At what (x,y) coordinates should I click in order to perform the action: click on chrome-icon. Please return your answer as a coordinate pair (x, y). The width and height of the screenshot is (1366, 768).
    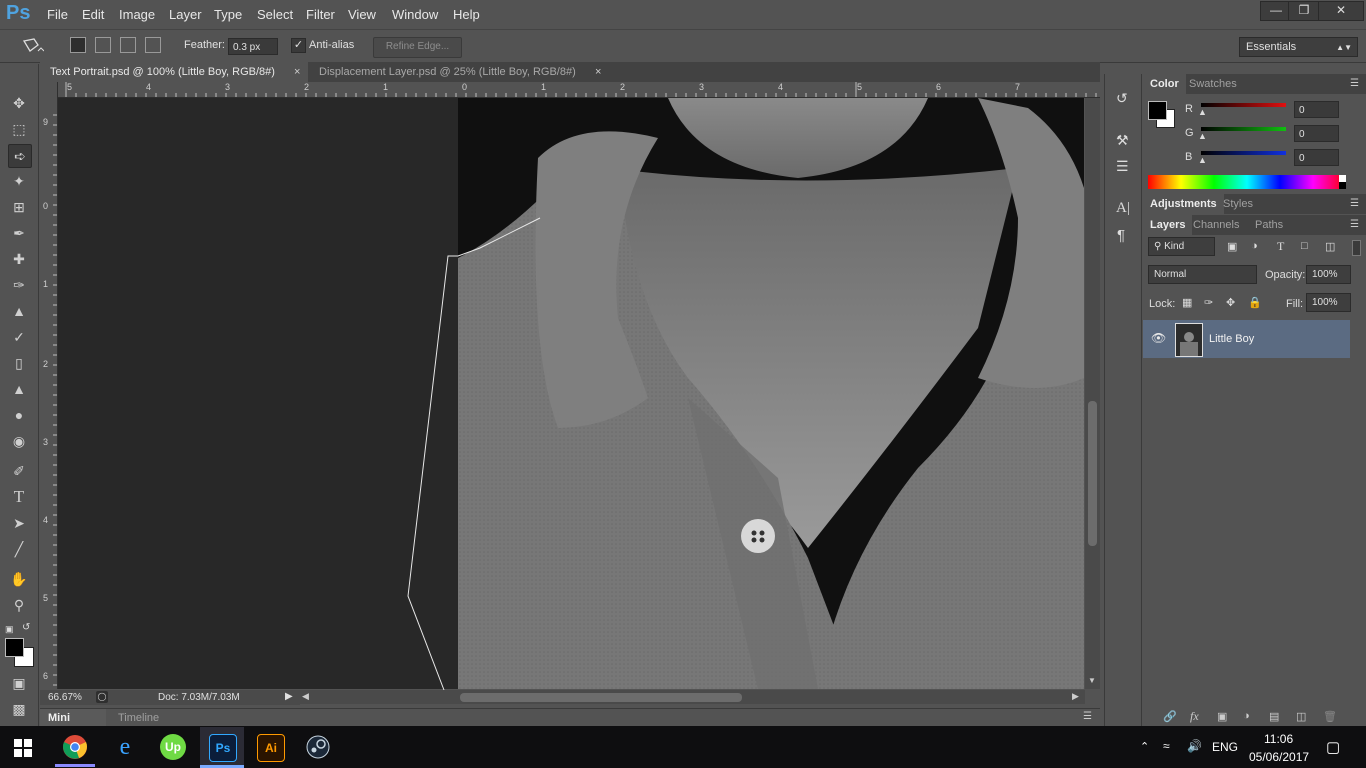
    Looking at the image, I should click on (75, 747).